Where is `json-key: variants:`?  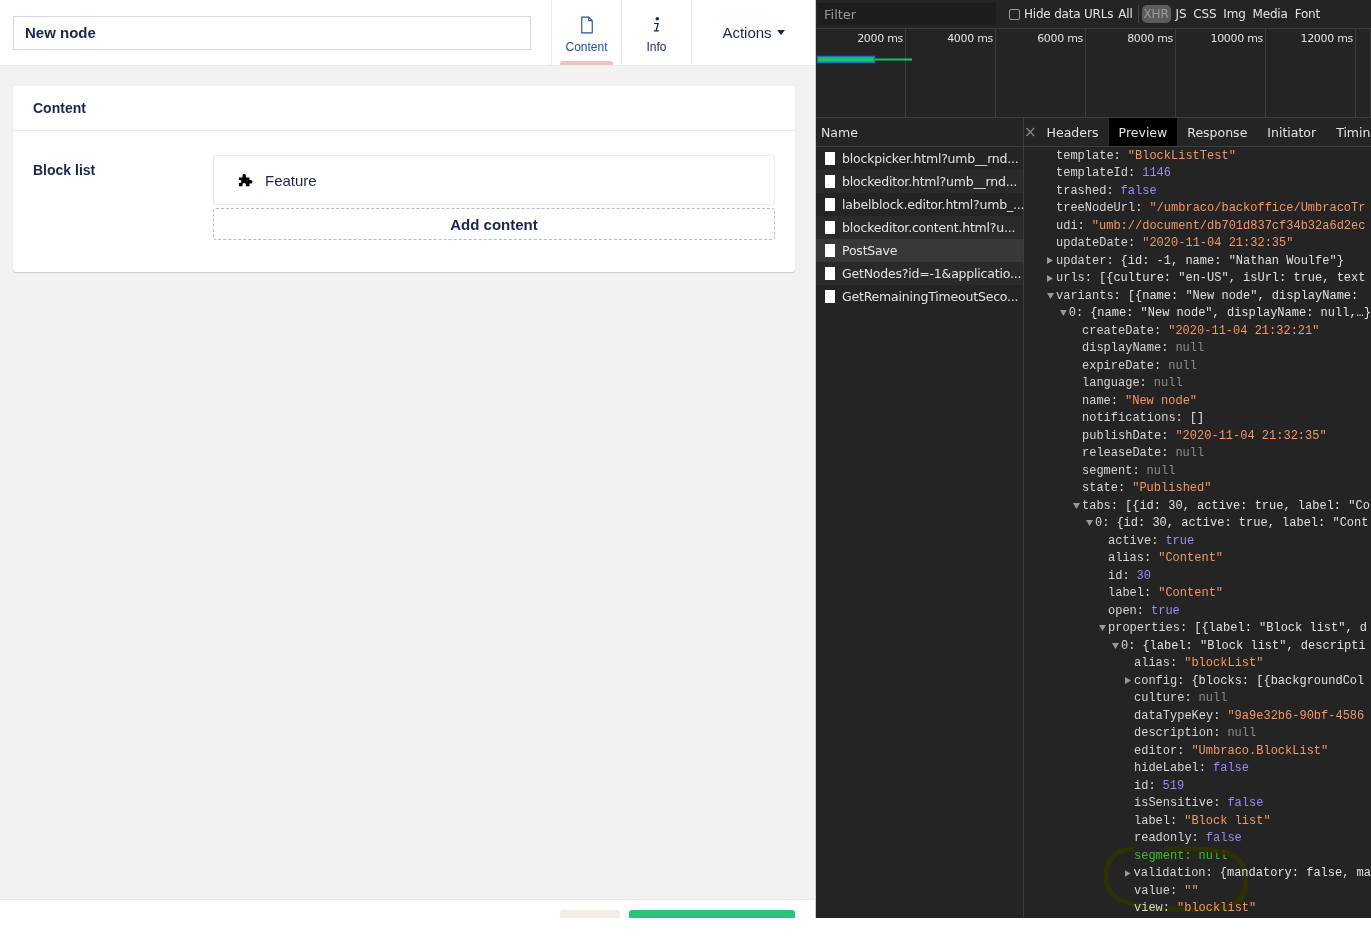 json-key: variants: is located at coordinates (1088, 295).